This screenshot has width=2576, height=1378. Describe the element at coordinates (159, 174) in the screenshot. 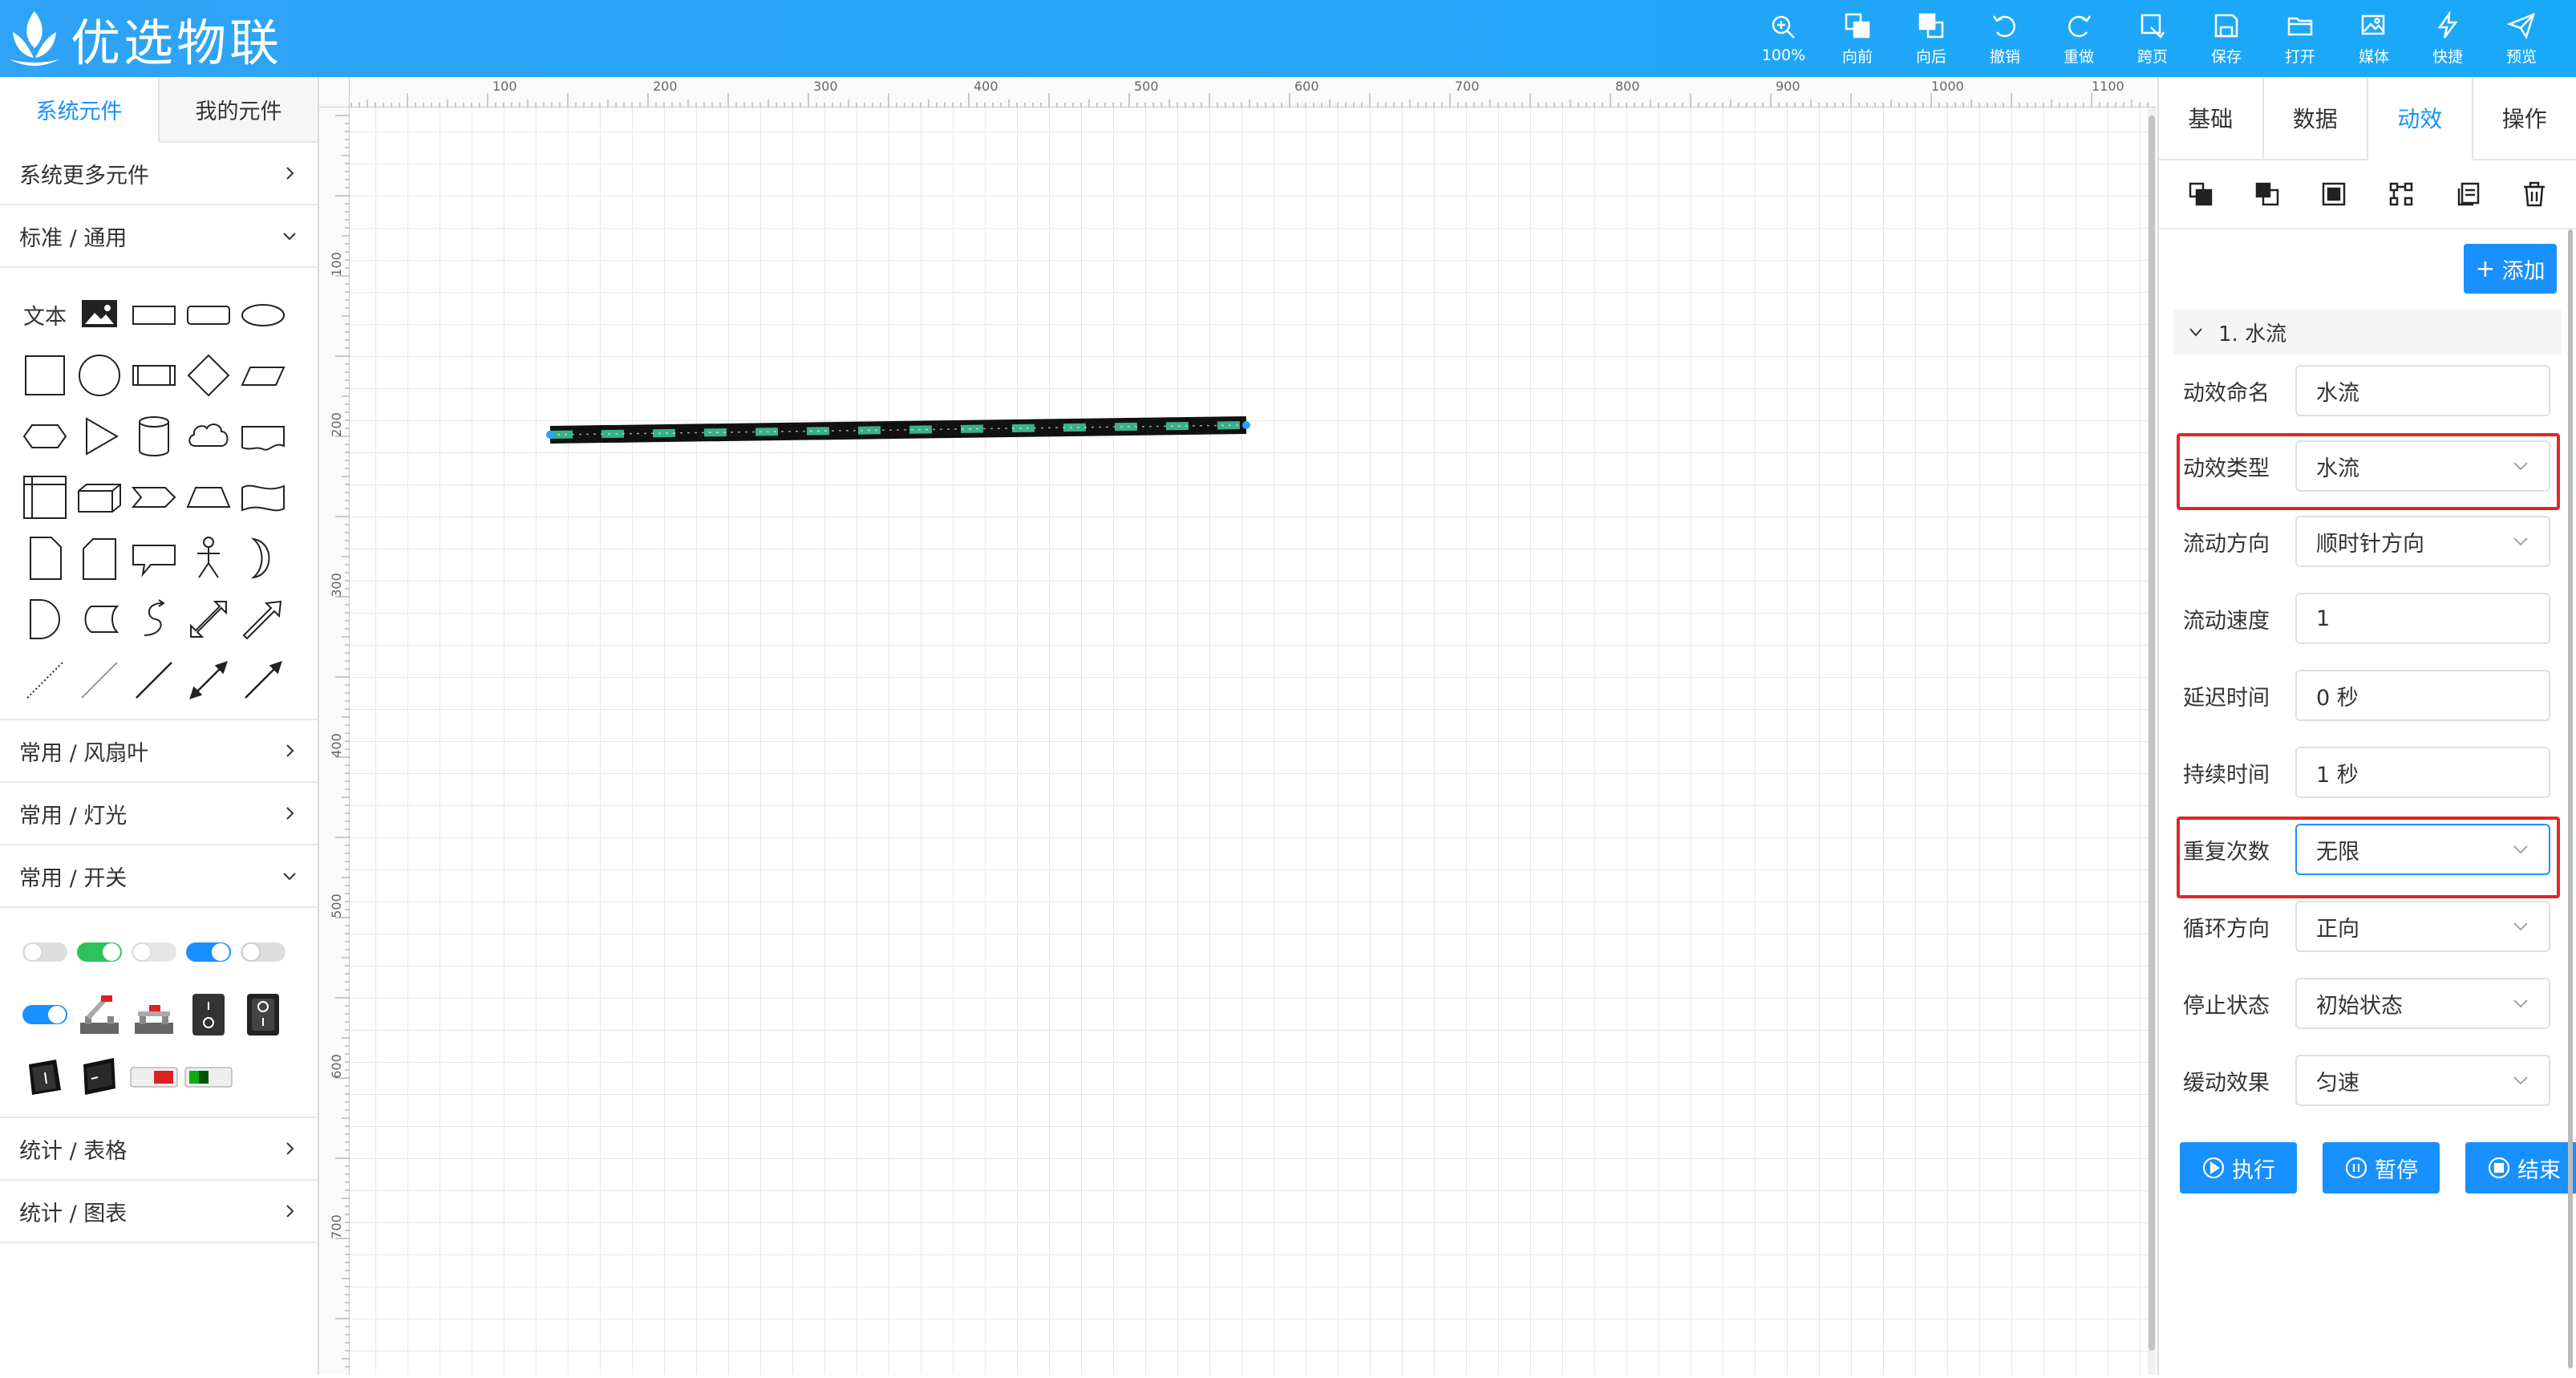

I see `group-more-components: 系统更多元件` at that location.